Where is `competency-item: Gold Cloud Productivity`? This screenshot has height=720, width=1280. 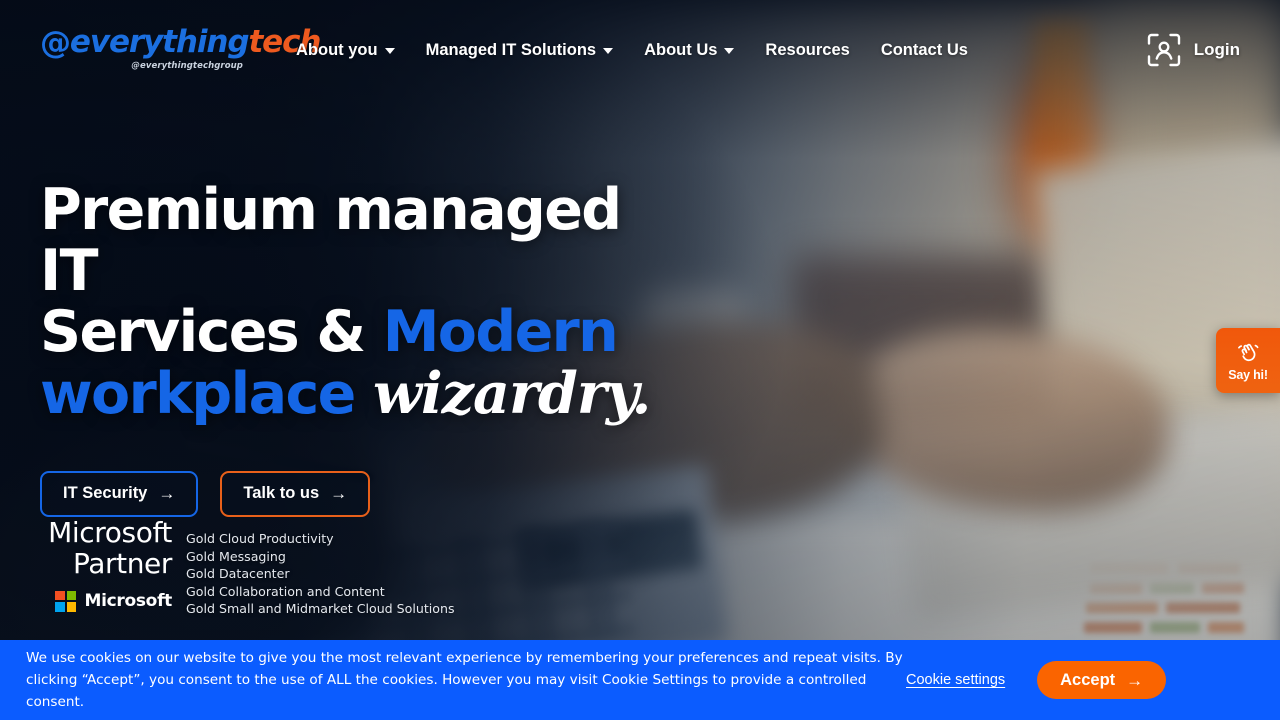 competency-item: Gold Cloud Productivity is located at coordinates (260, 538).